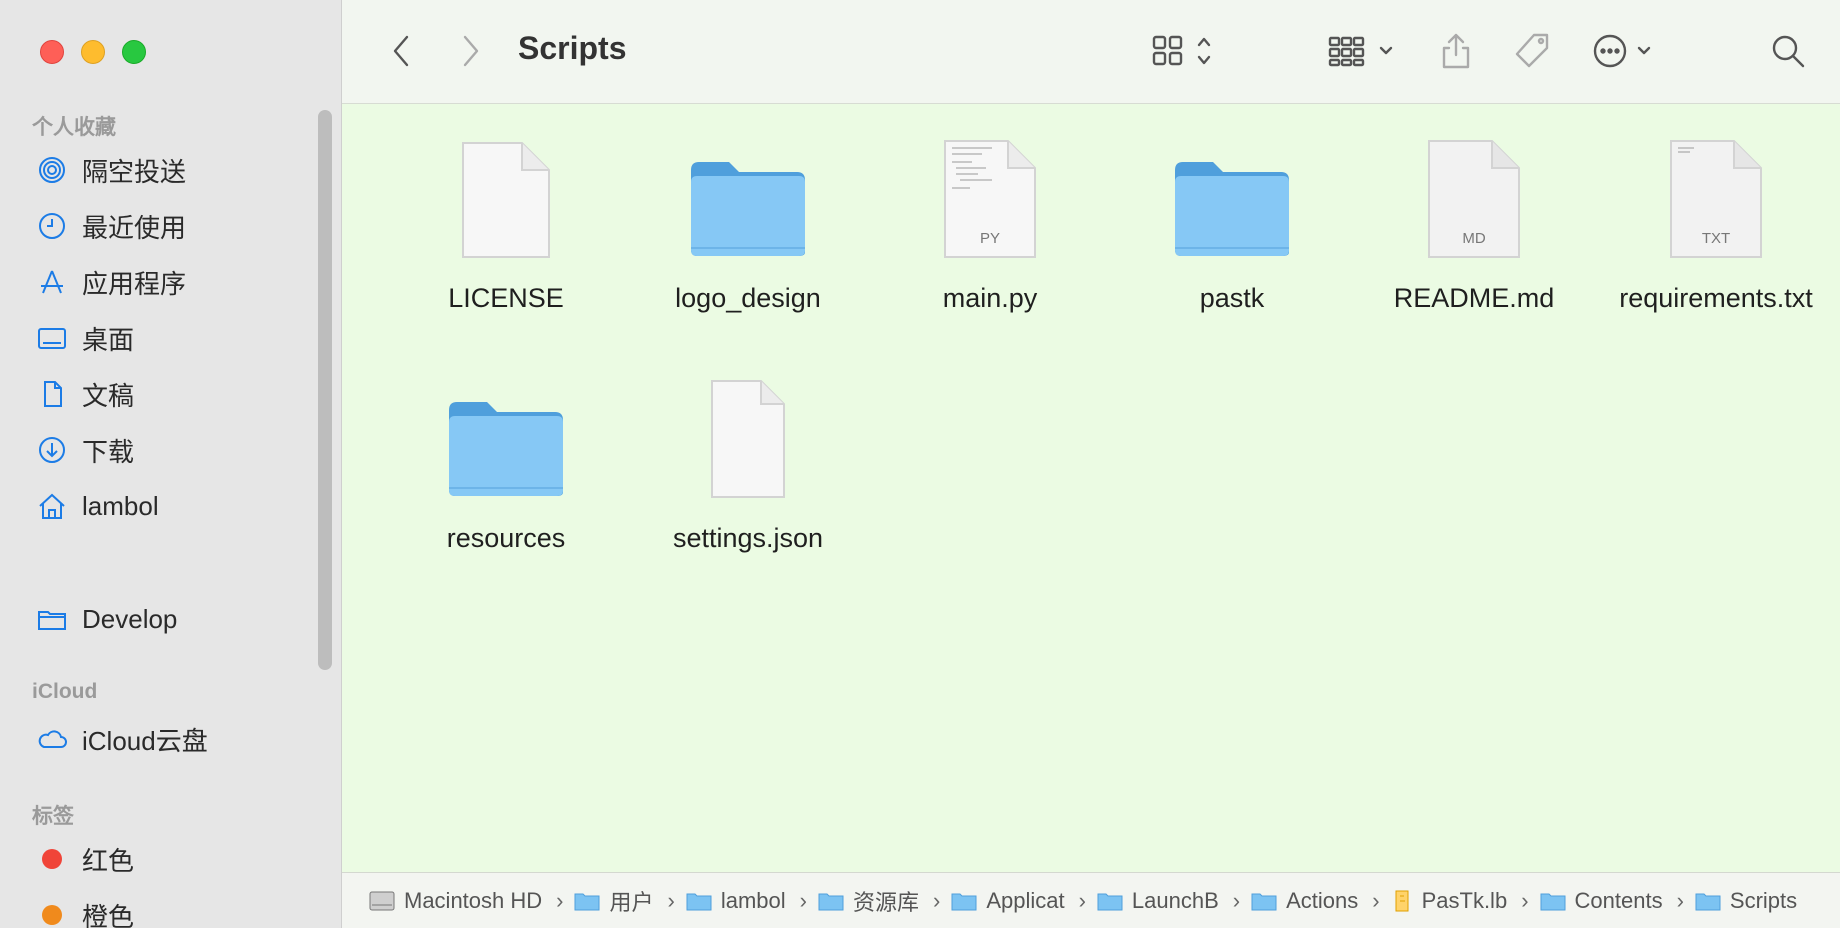 This screenshot has height=928, width=1840. I want to click on file-ext-label: TXT, so click(1716, 238).